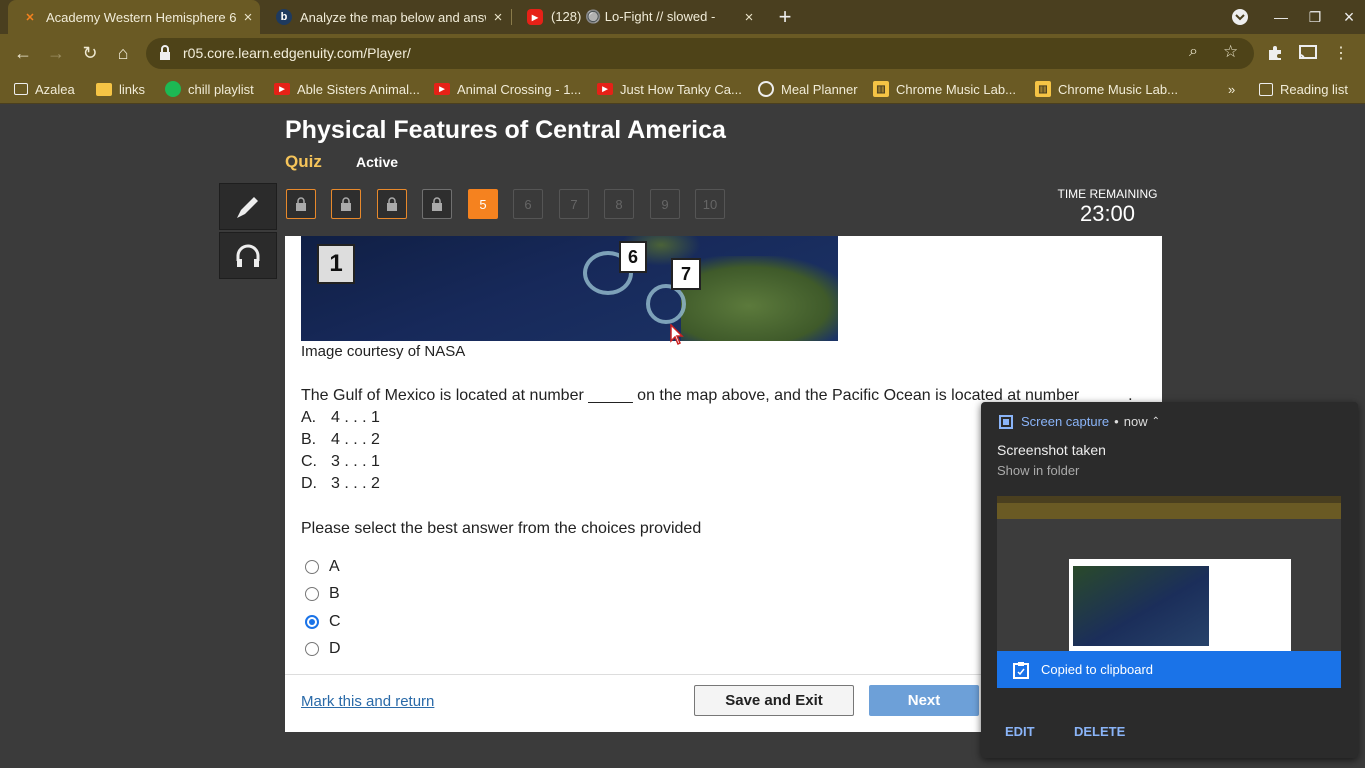 The width and height of the screenshot is (1365, 768). I want to click on spotify-icon, so click(173, 89).